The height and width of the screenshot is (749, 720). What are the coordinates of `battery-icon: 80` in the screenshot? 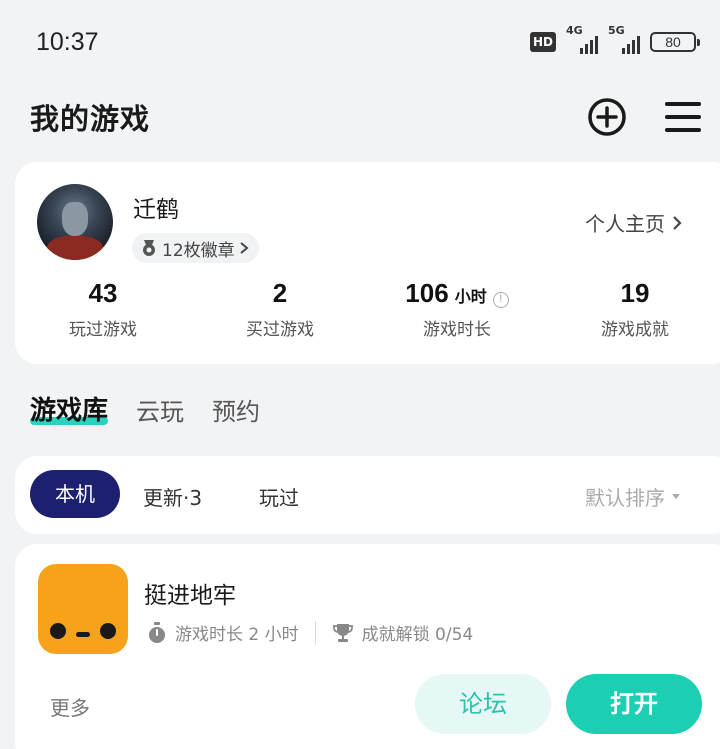 It's located at (675, 42).